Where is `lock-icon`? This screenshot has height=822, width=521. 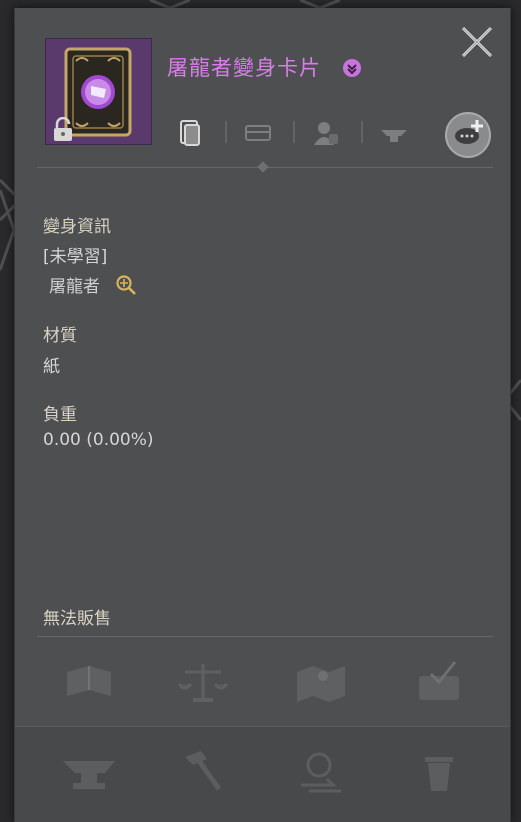 lock-icon is located at coordinates (63, 129).